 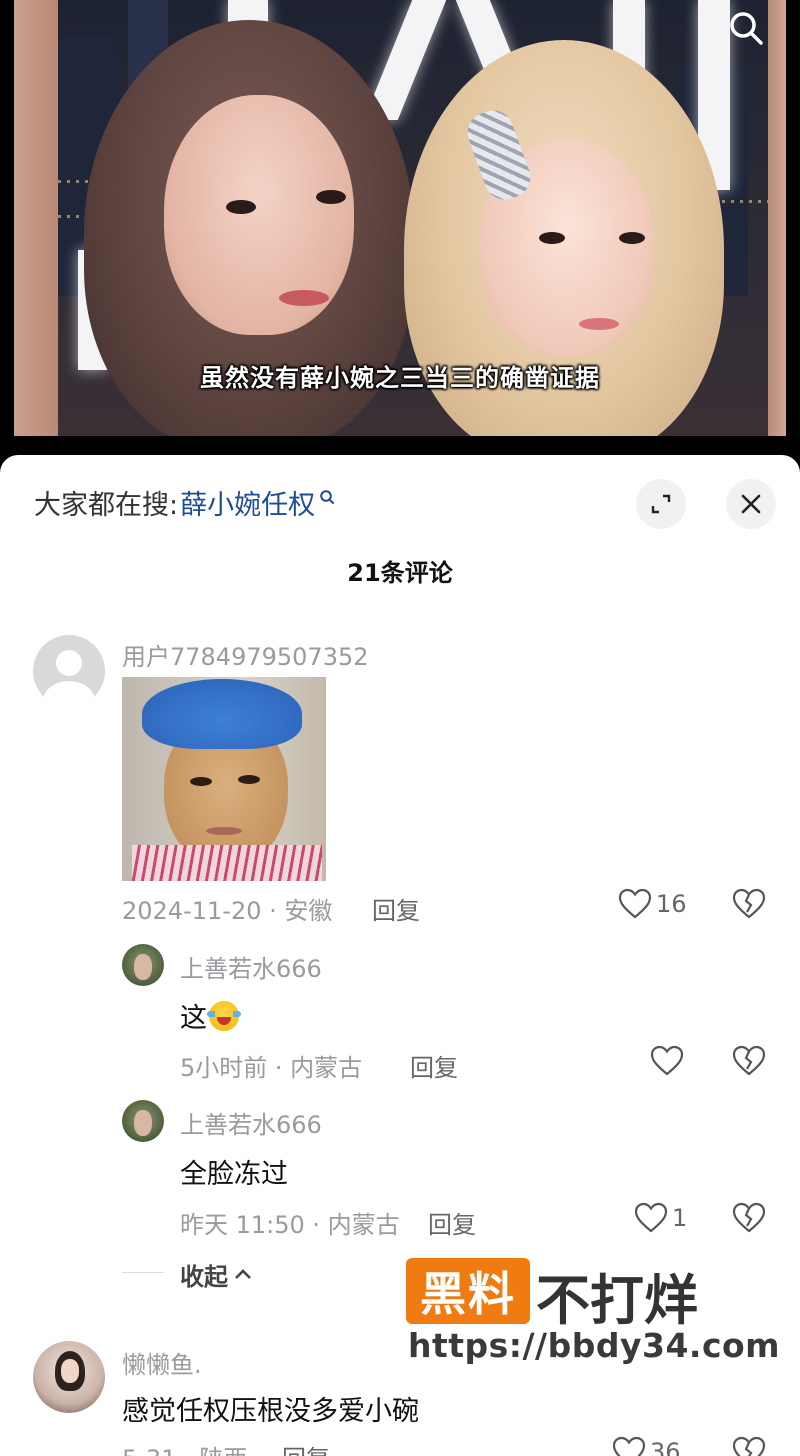 I want to click on like-count: 16, so click(x=671, y=904).